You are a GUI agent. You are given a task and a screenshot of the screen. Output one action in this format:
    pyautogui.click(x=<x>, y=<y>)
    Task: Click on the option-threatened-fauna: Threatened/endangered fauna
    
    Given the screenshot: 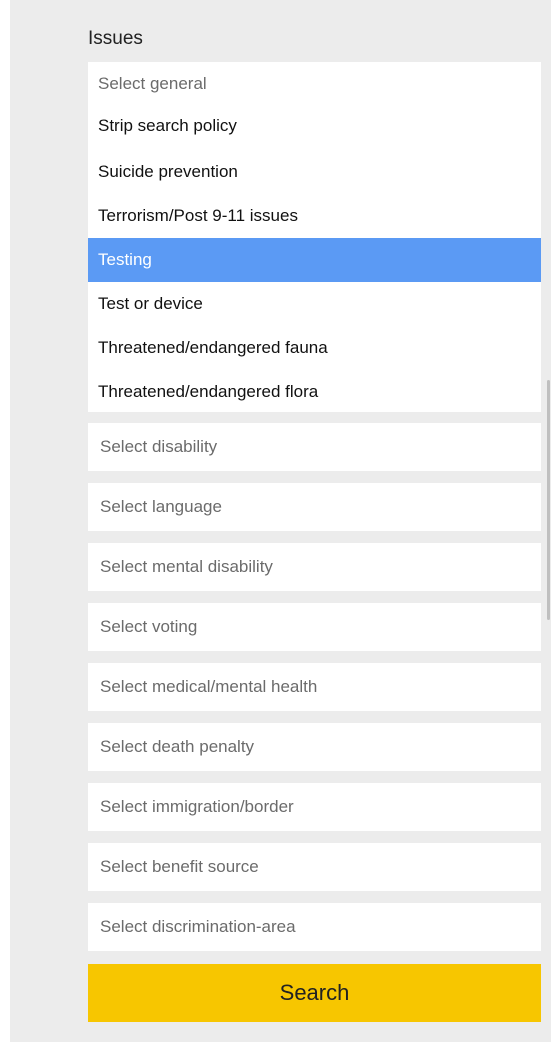 What is the action you would take?
    pyautogui.click(x=314, y=348)
    